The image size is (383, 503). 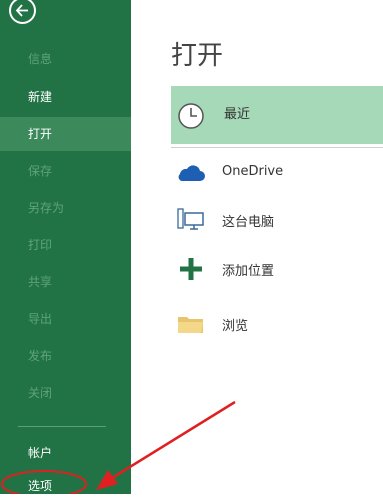 I want to click on nav-save: 保存, so click(x=65, y=171).